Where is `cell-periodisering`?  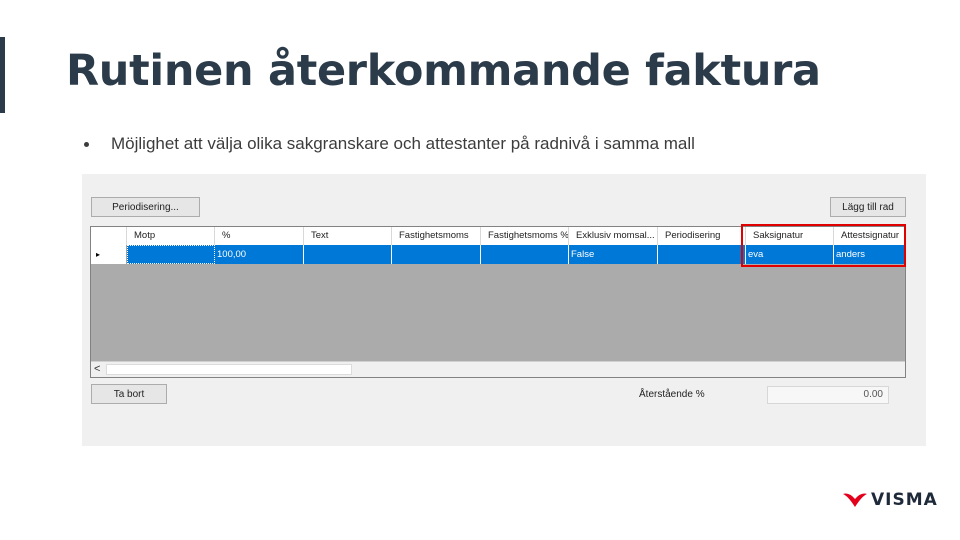 cell-periodisering is located at coordinates (702, 254).